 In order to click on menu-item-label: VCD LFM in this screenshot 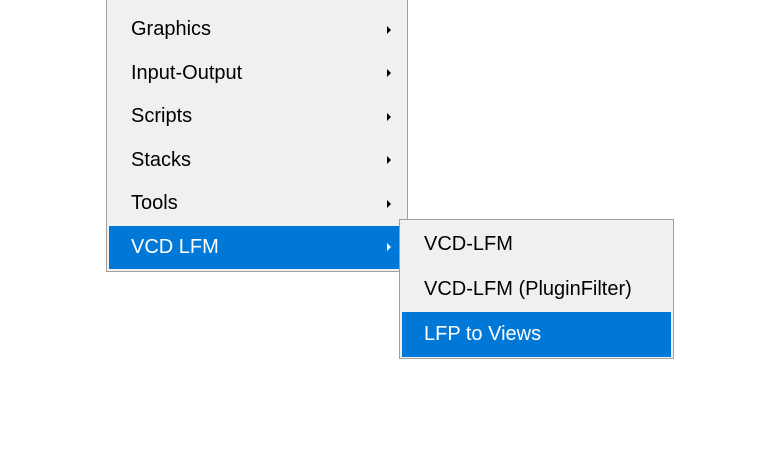, I will do `click(175, 246)`.